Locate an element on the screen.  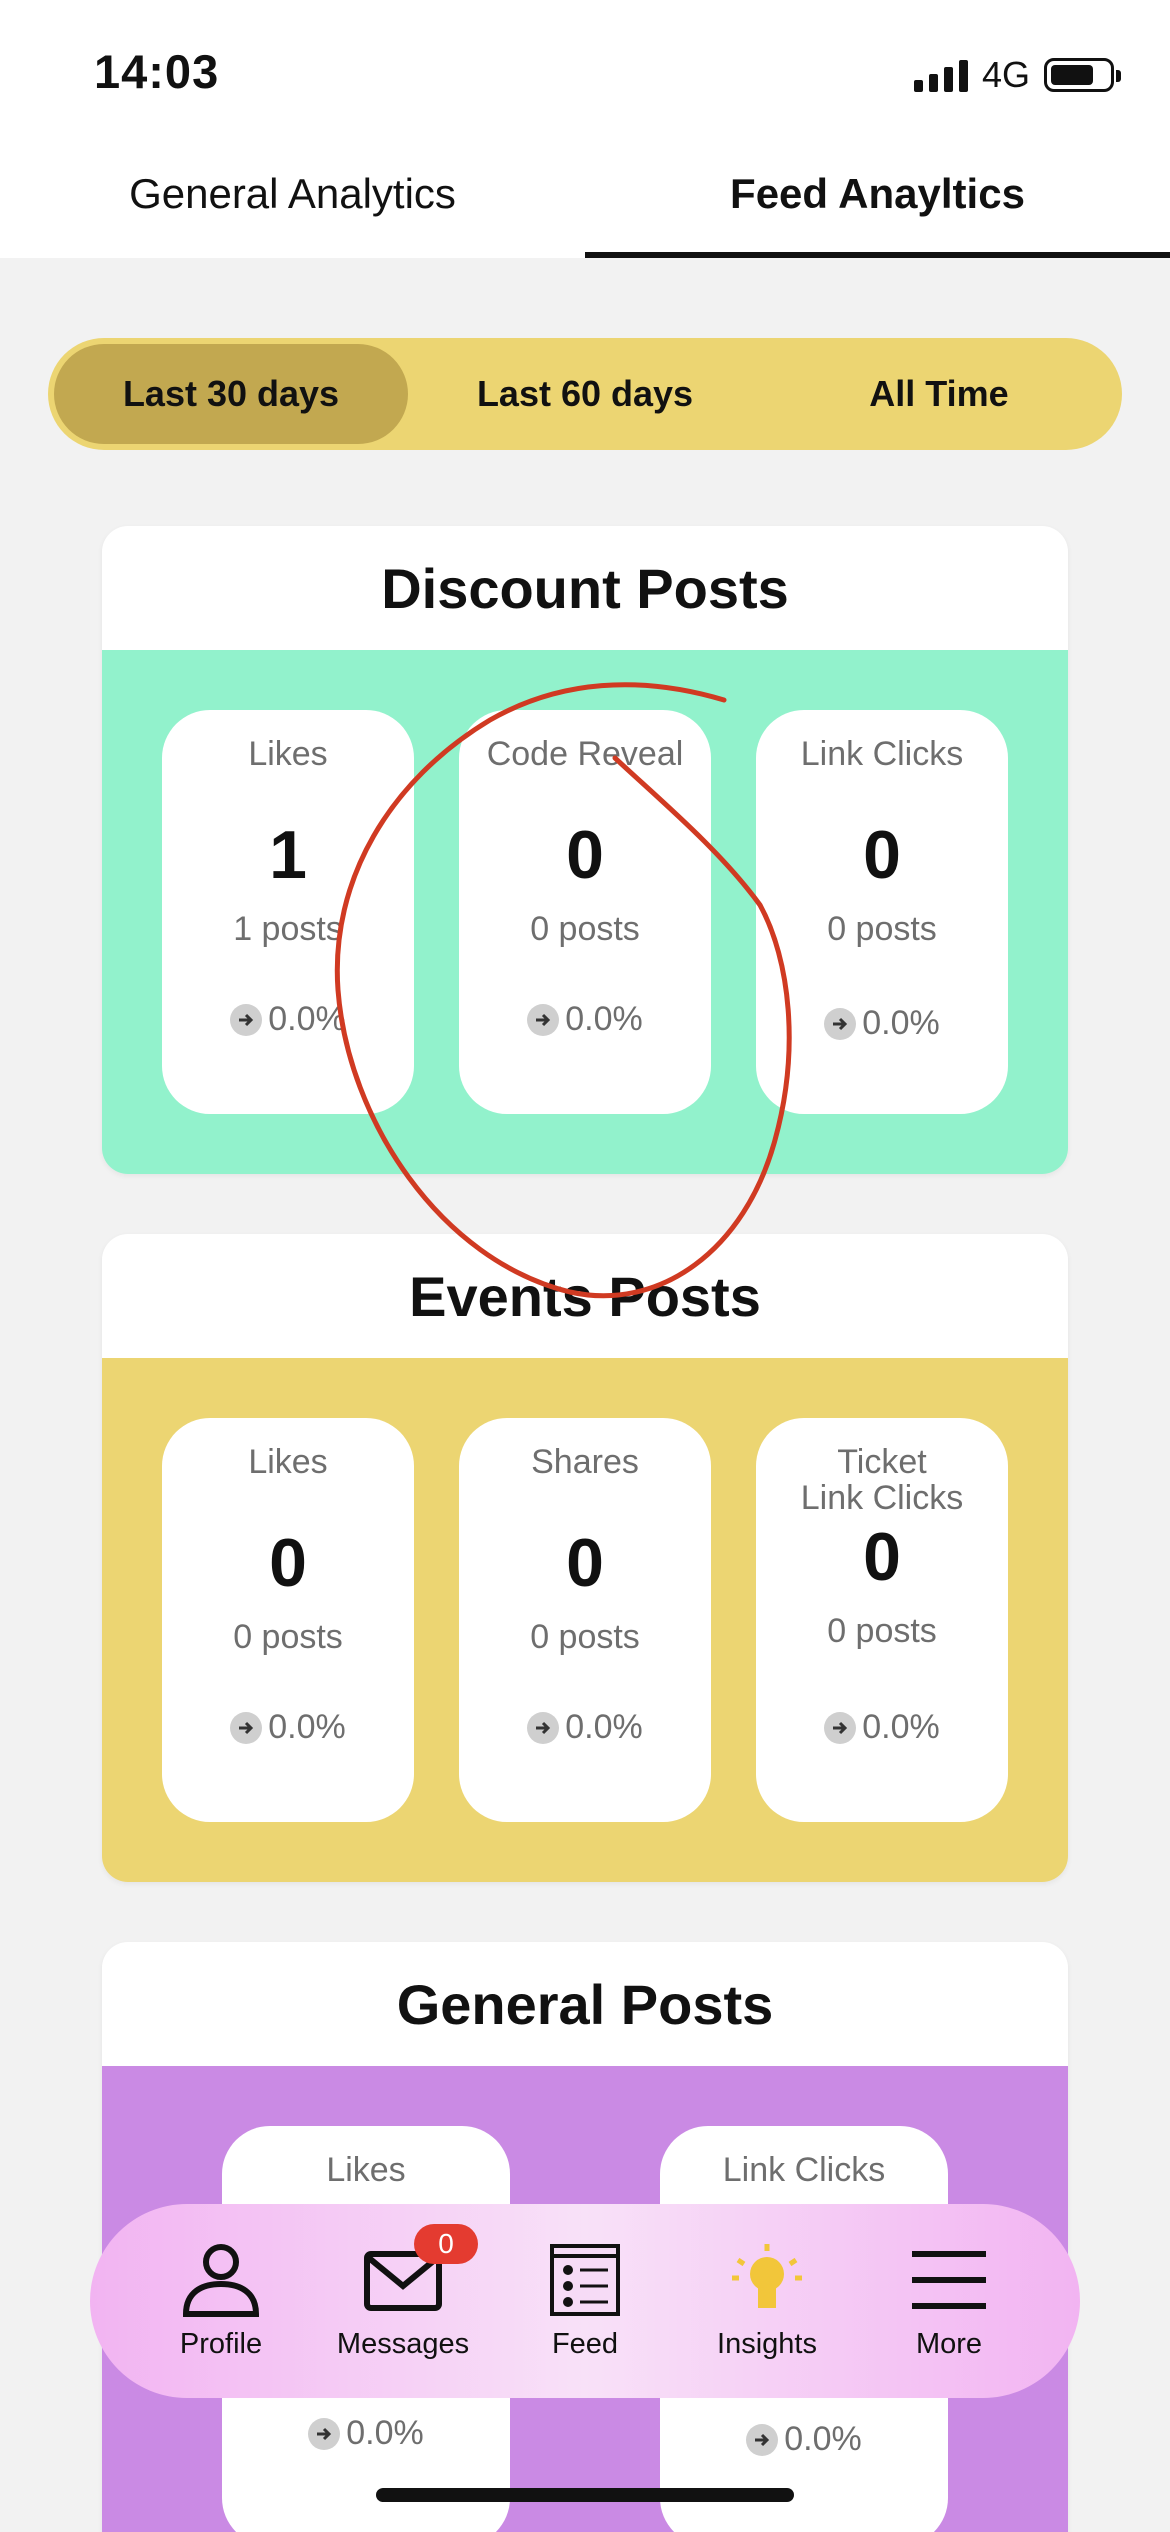
unread-badge: 0 is located at coordinates (446, 2243).